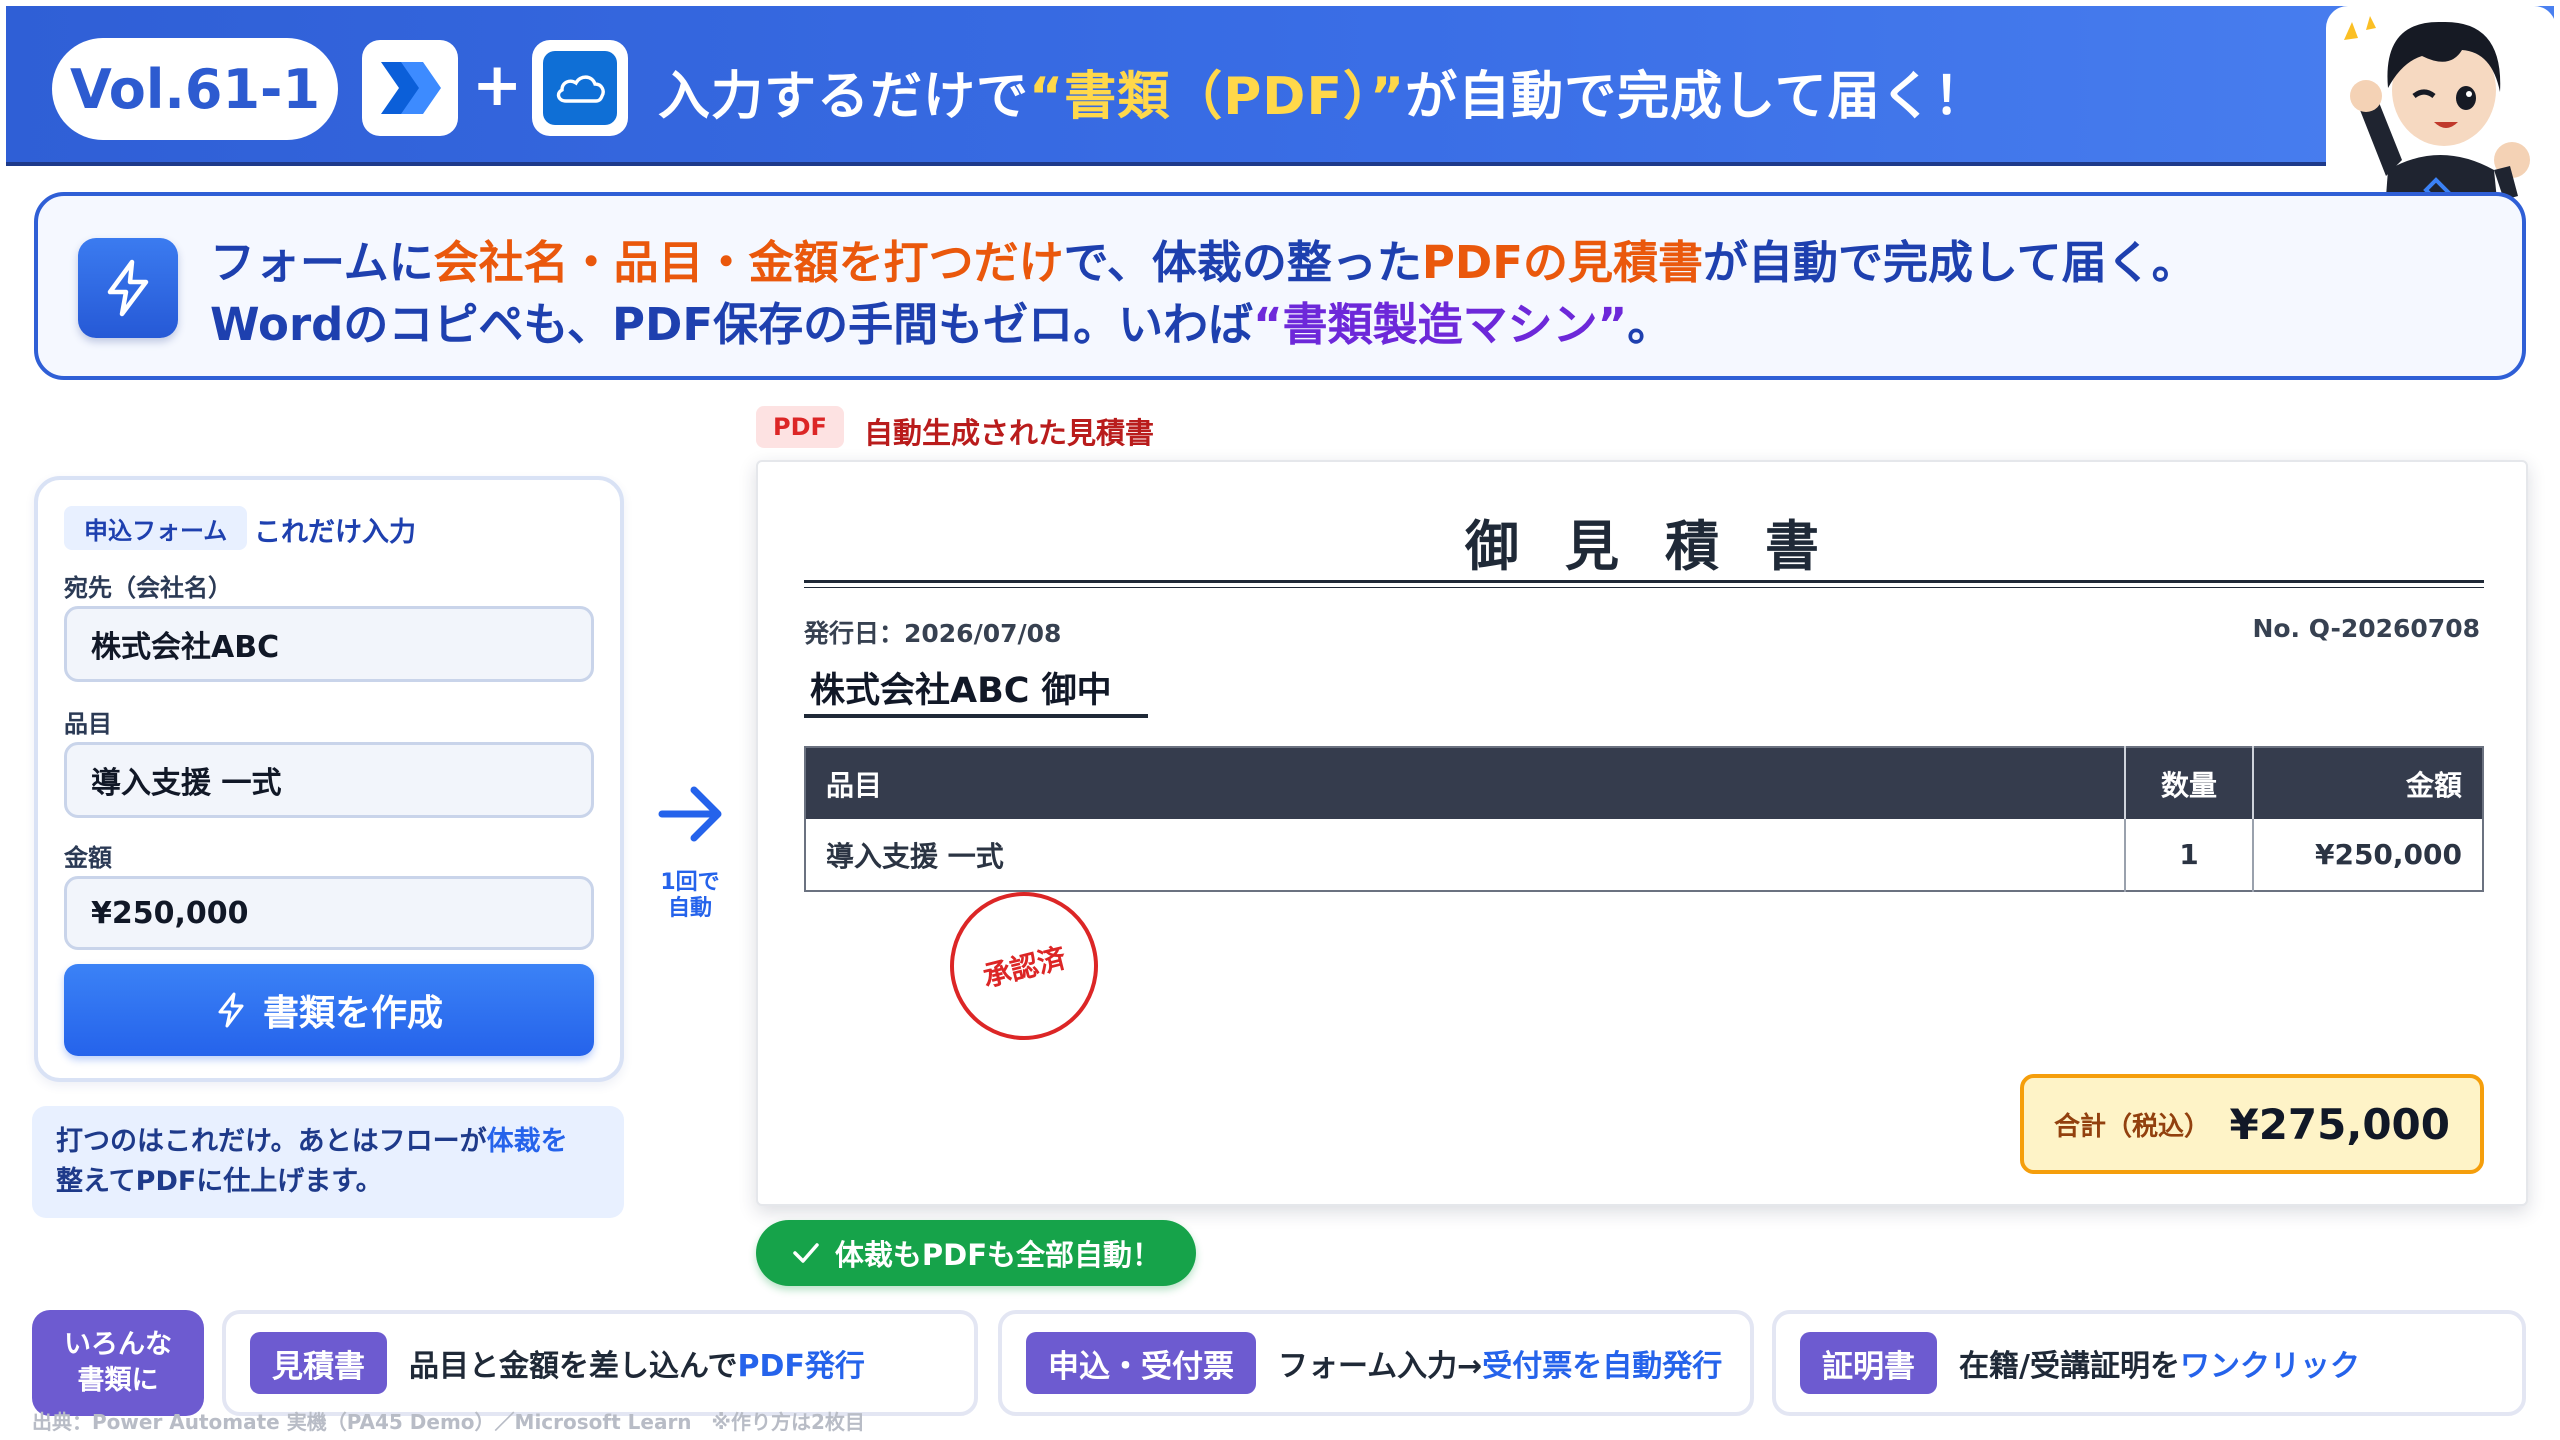 The image size is (2560, 1440). I want to click on total-value: ¥275,000, so click(2339, 1124).